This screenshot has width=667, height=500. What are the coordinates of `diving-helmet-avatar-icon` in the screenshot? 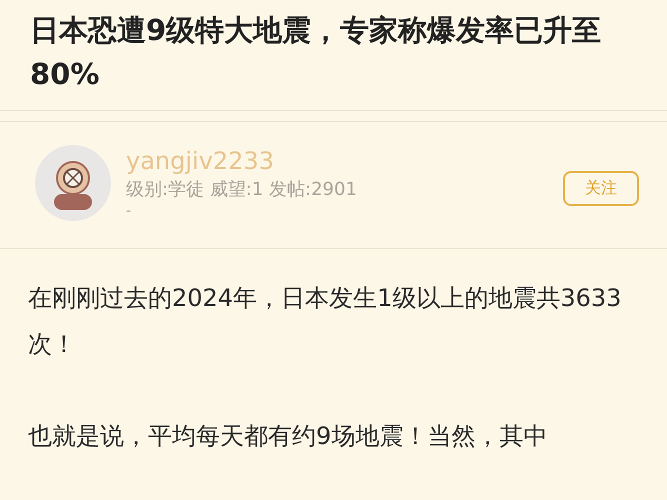 It's located at (73, 183).